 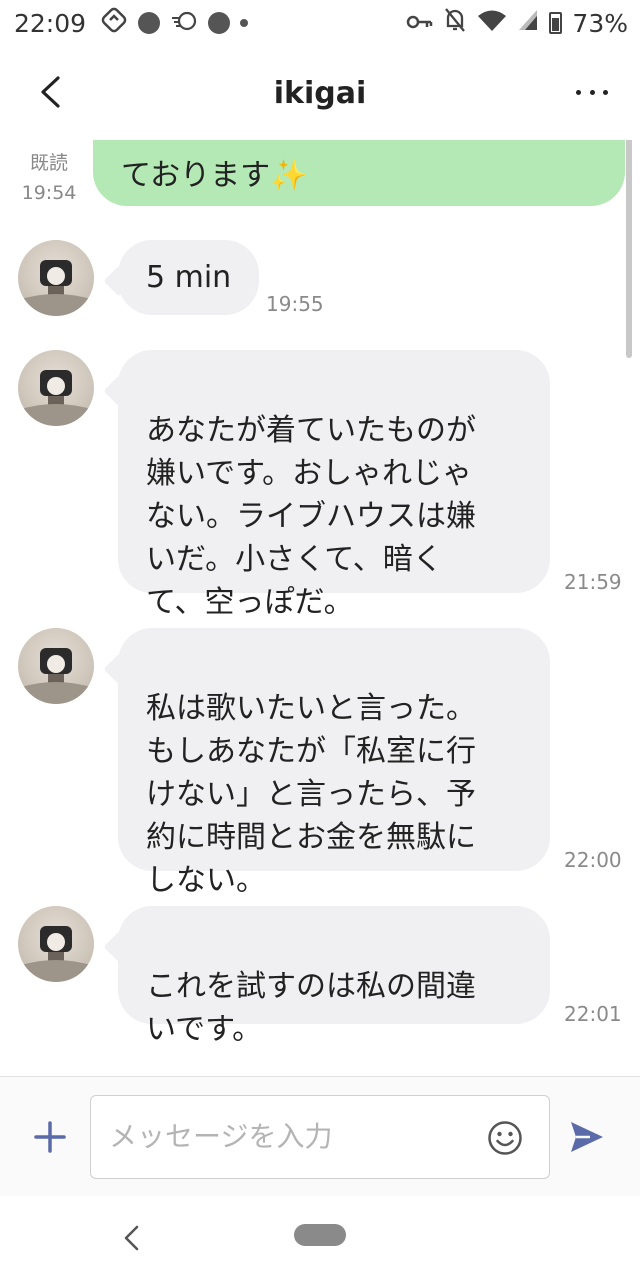 I want to click on send-button, so click(x=587, y=1137).